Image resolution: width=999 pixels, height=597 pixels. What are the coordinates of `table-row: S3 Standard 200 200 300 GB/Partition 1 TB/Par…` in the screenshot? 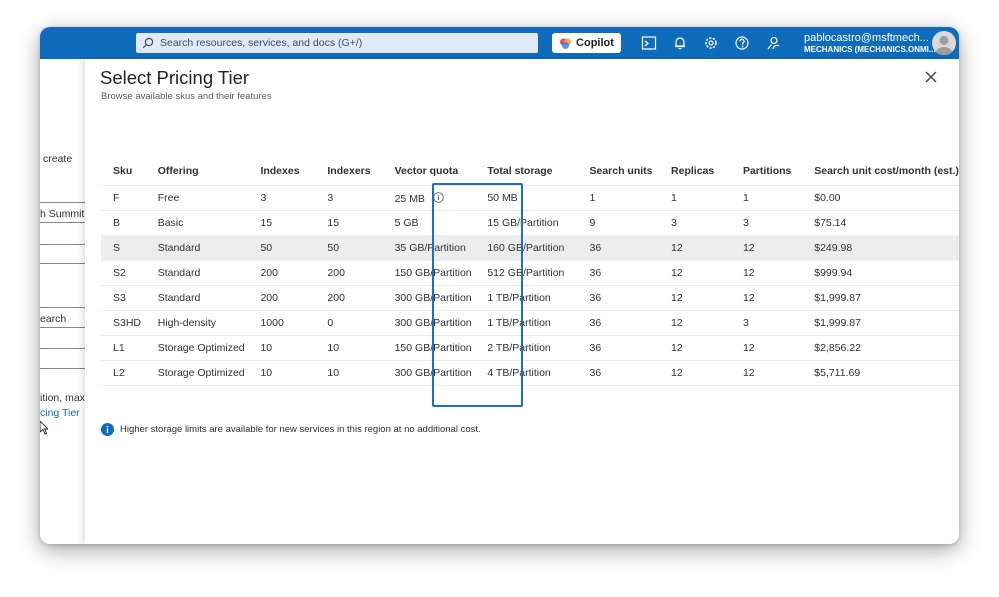 It's located at (530, 298).